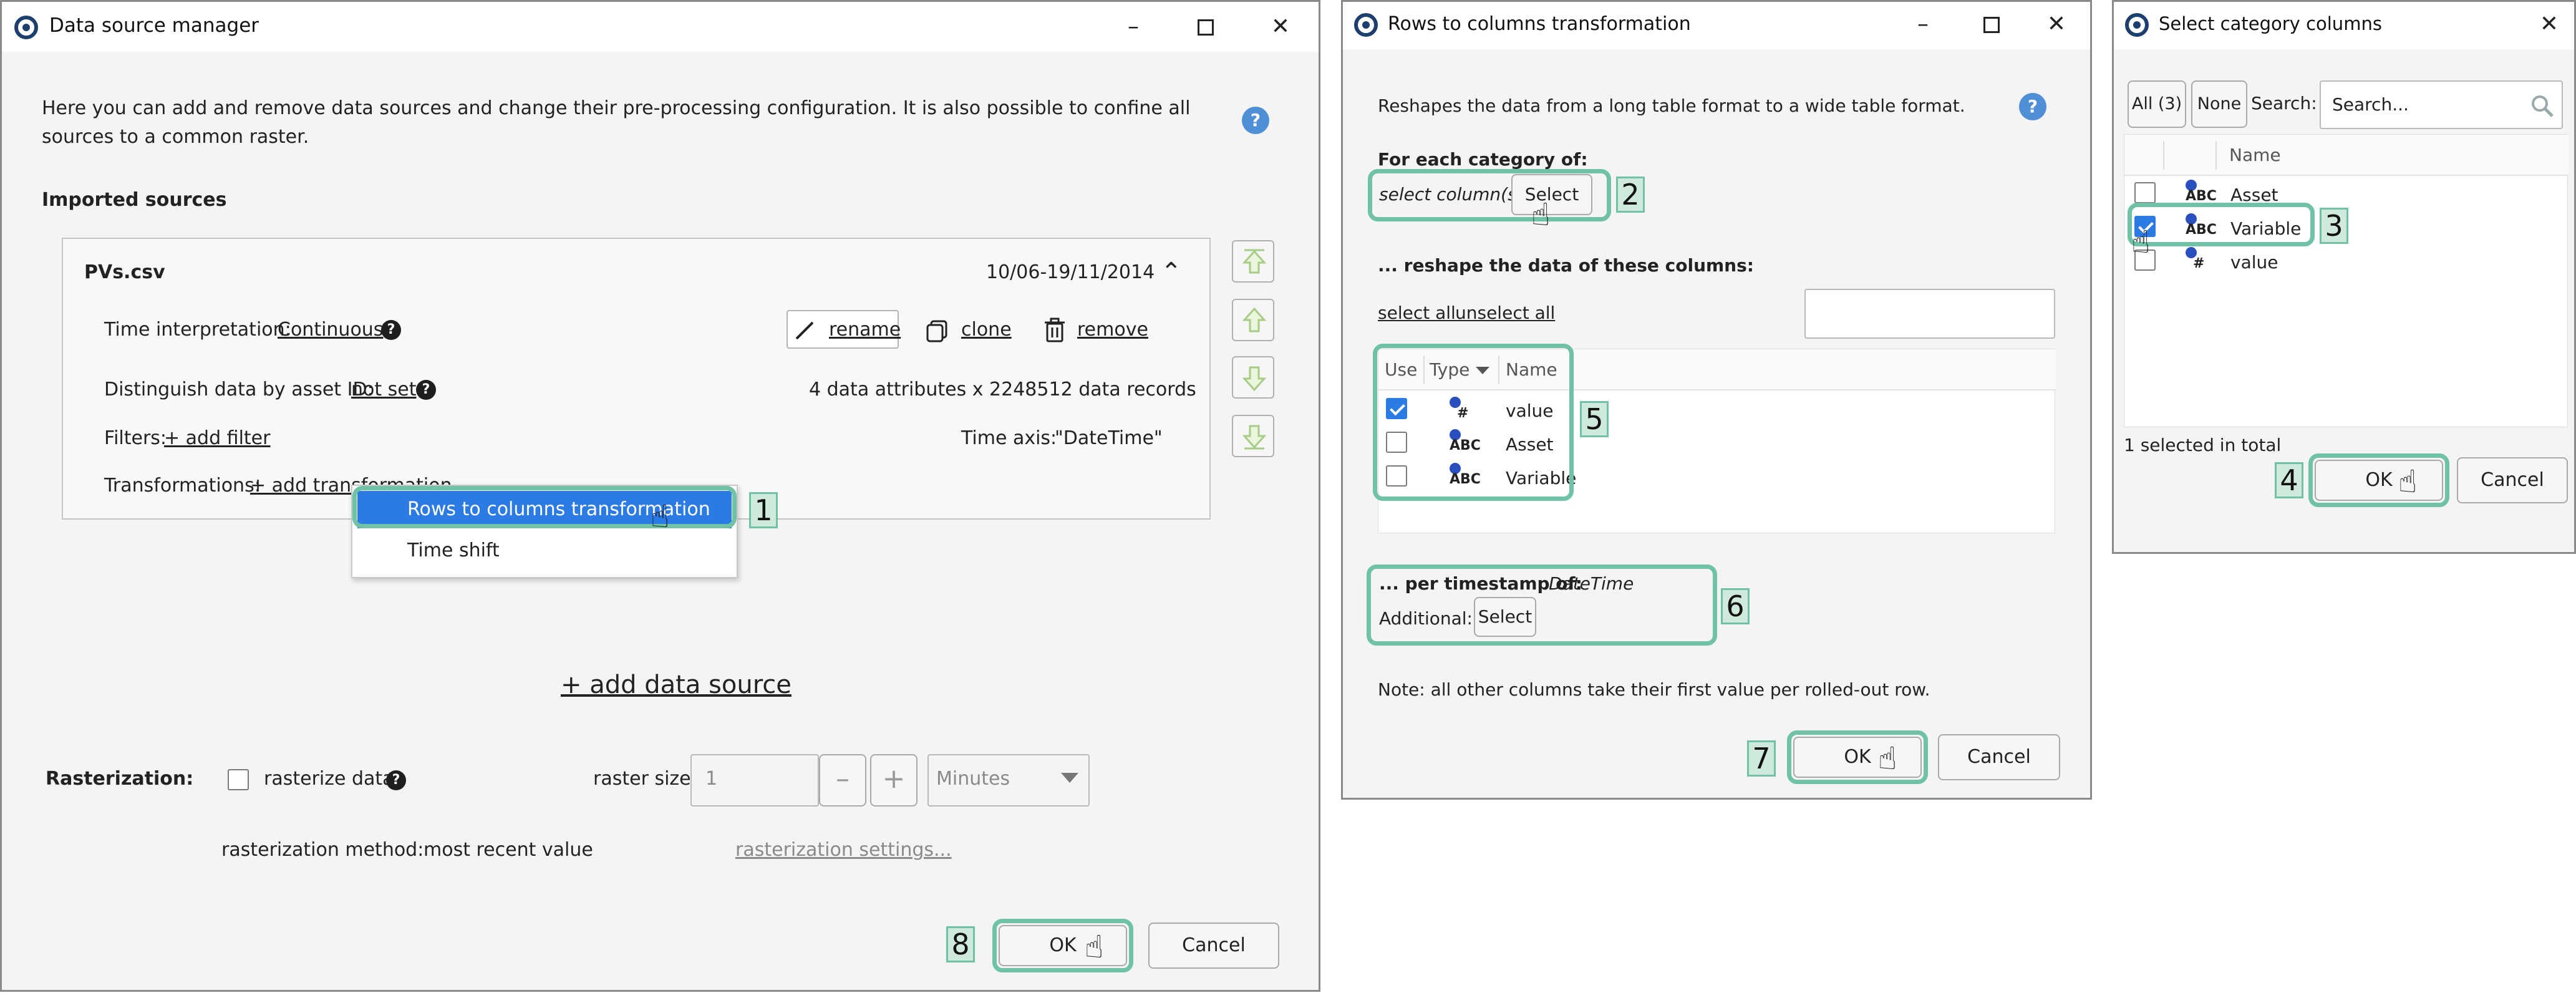 Image resolution: width=2576 pixels, height=1003 pixels. What do you see at coordinates (1253, 320) in the screenshot?
I see `move-up-button` at bounding box center [1253, 320].